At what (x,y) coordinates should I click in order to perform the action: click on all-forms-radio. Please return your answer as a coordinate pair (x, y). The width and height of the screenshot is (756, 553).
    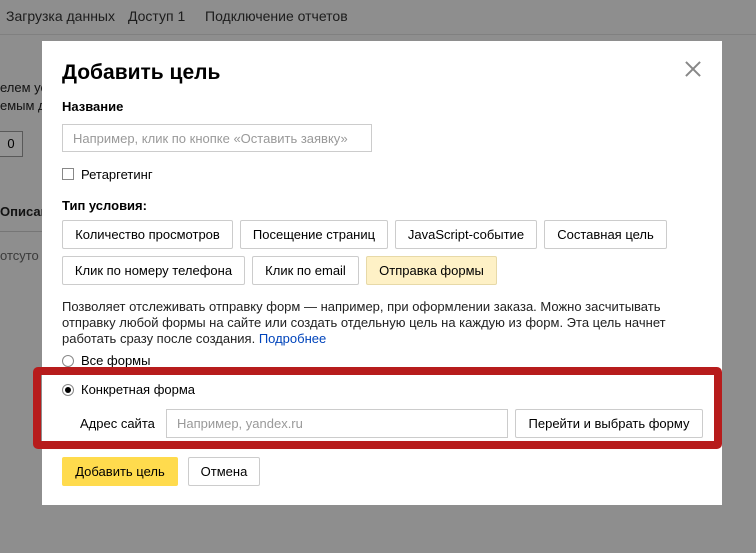
    Looking at the image, I should click on (68, 361).